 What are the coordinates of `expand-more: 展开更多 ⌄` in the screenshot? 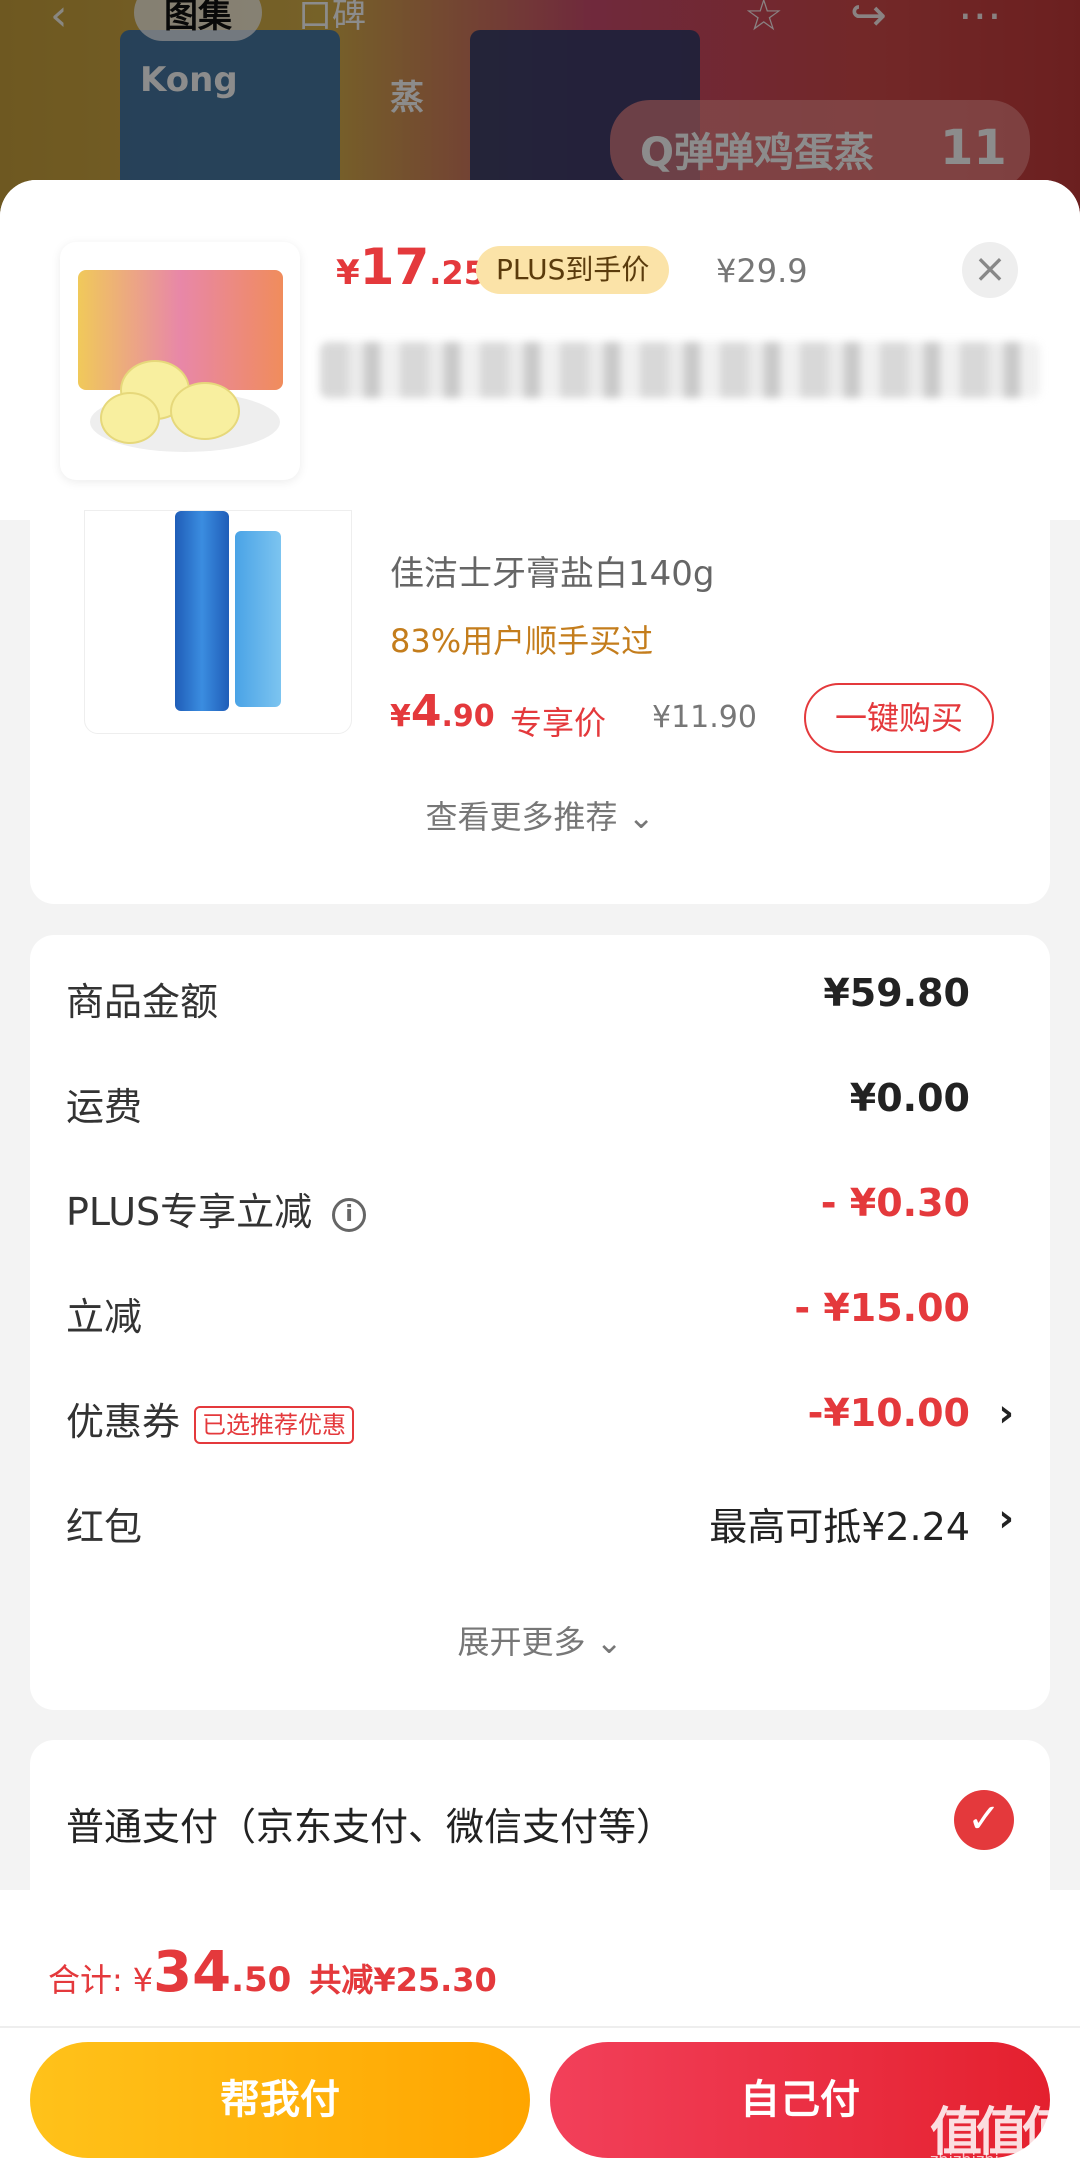 It's located at (540, 1640).